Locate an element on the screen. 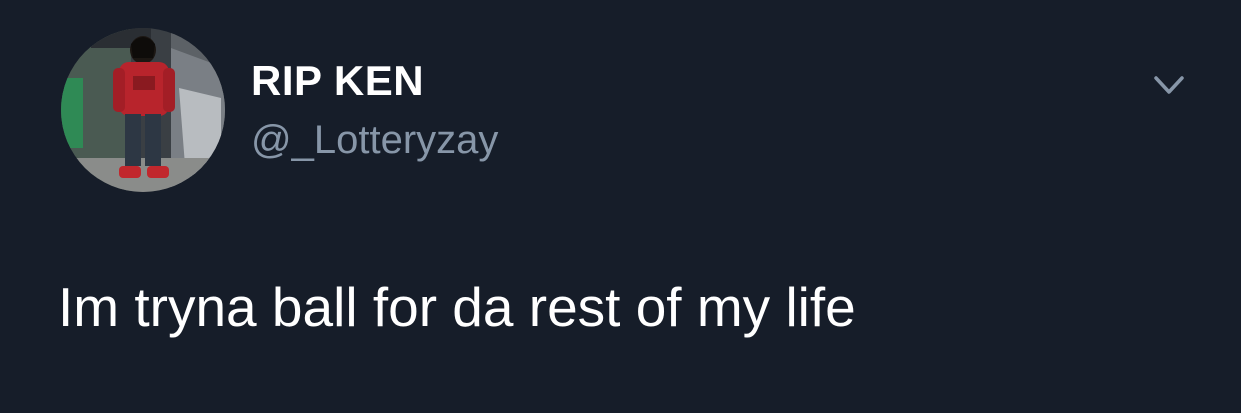 The image size is (1241, 413). chevron-down-icon is located at coordinates (1169, 85).